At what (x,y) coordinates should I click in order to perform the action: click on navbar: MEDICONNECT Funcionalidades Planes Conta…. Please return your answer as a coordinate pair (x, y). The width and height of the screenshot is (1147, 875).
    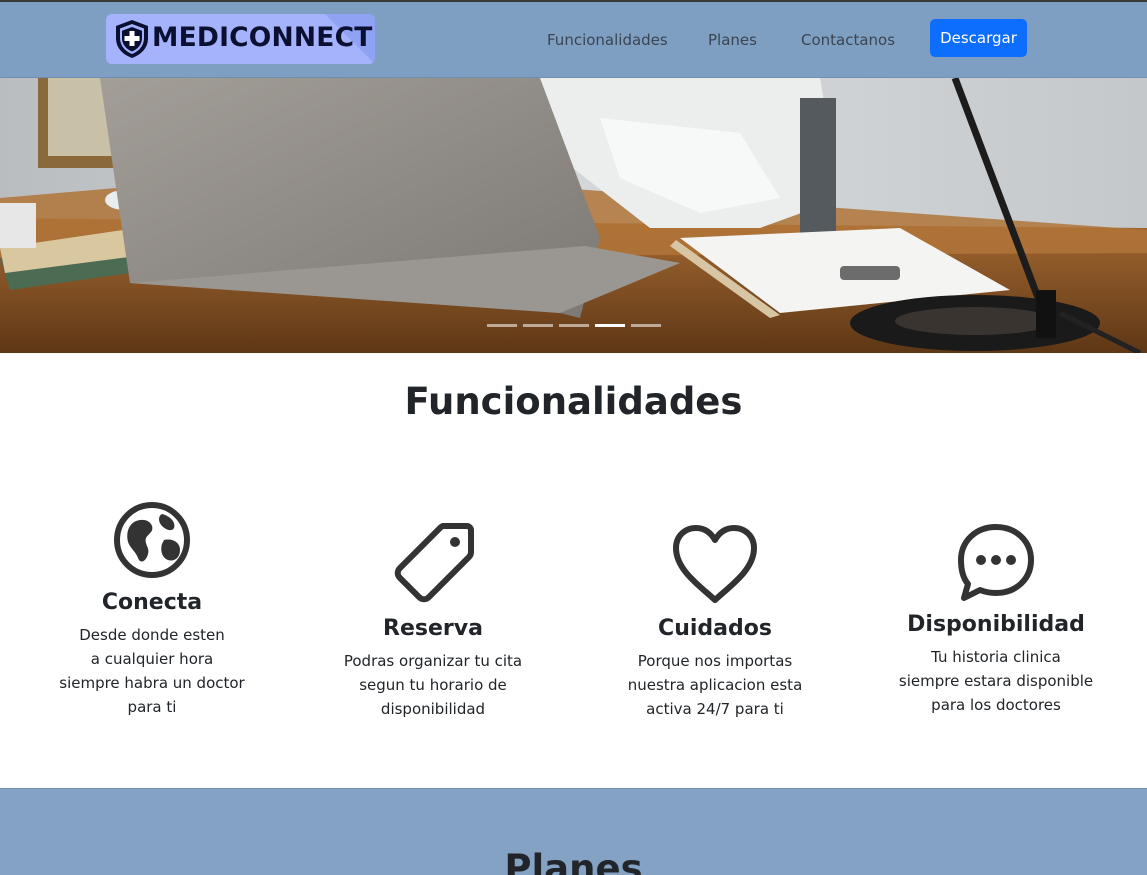
    Looking at the image, I should click on (573, 40).